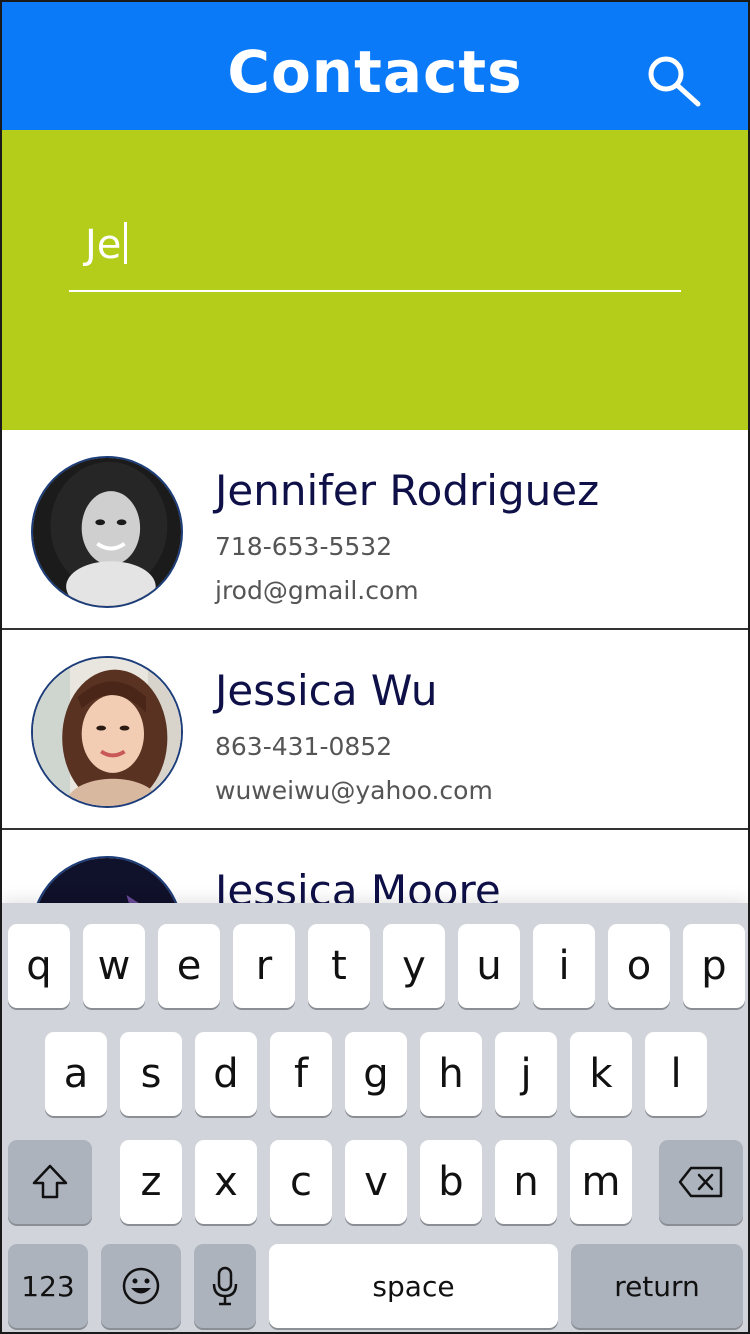 This screenshot has height=1334, width=750. Describe the element at coordinates (526, 1182) in the screenshot. I see `key-n: n` at that location.